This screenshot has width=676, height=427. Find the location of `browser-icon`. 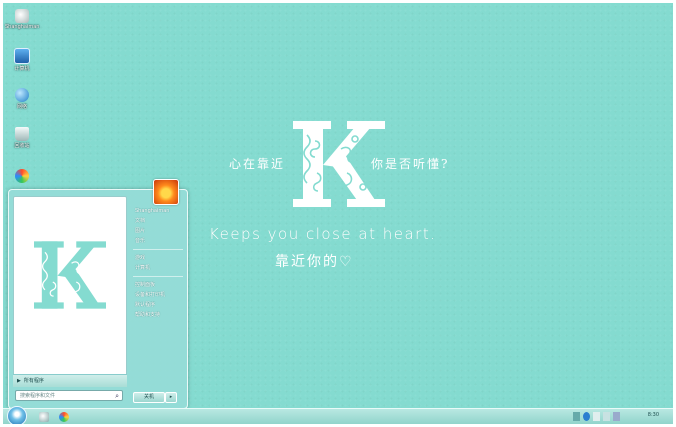

browser-icon is located at coordinates (22, 176).